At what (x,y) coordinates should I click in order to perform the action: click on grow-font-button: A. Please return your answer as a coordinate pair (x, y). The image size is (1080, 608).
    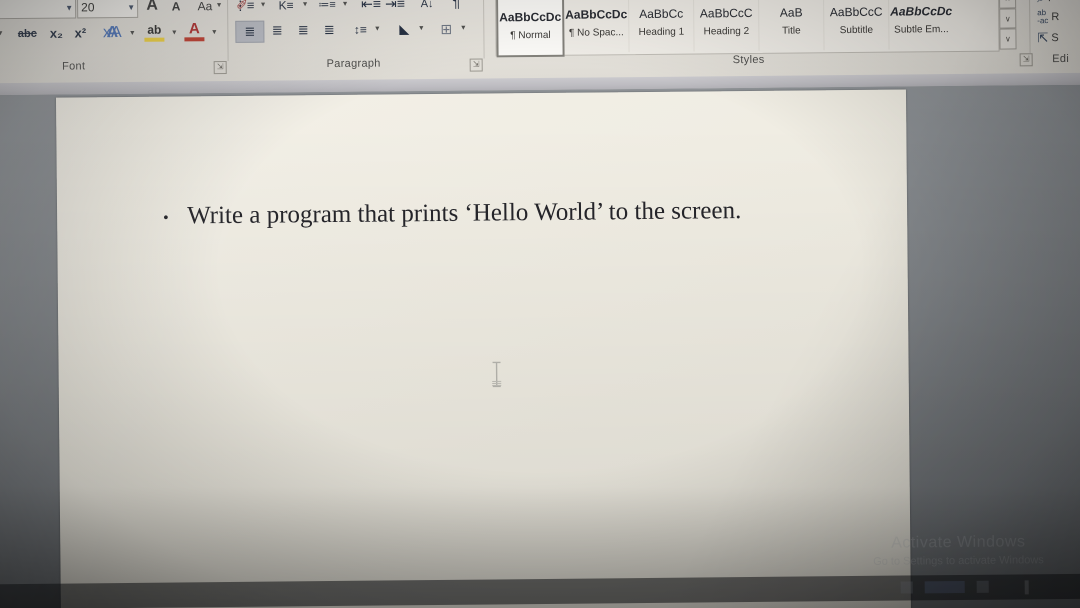
    Looking at the image, I should click on (152, 8).